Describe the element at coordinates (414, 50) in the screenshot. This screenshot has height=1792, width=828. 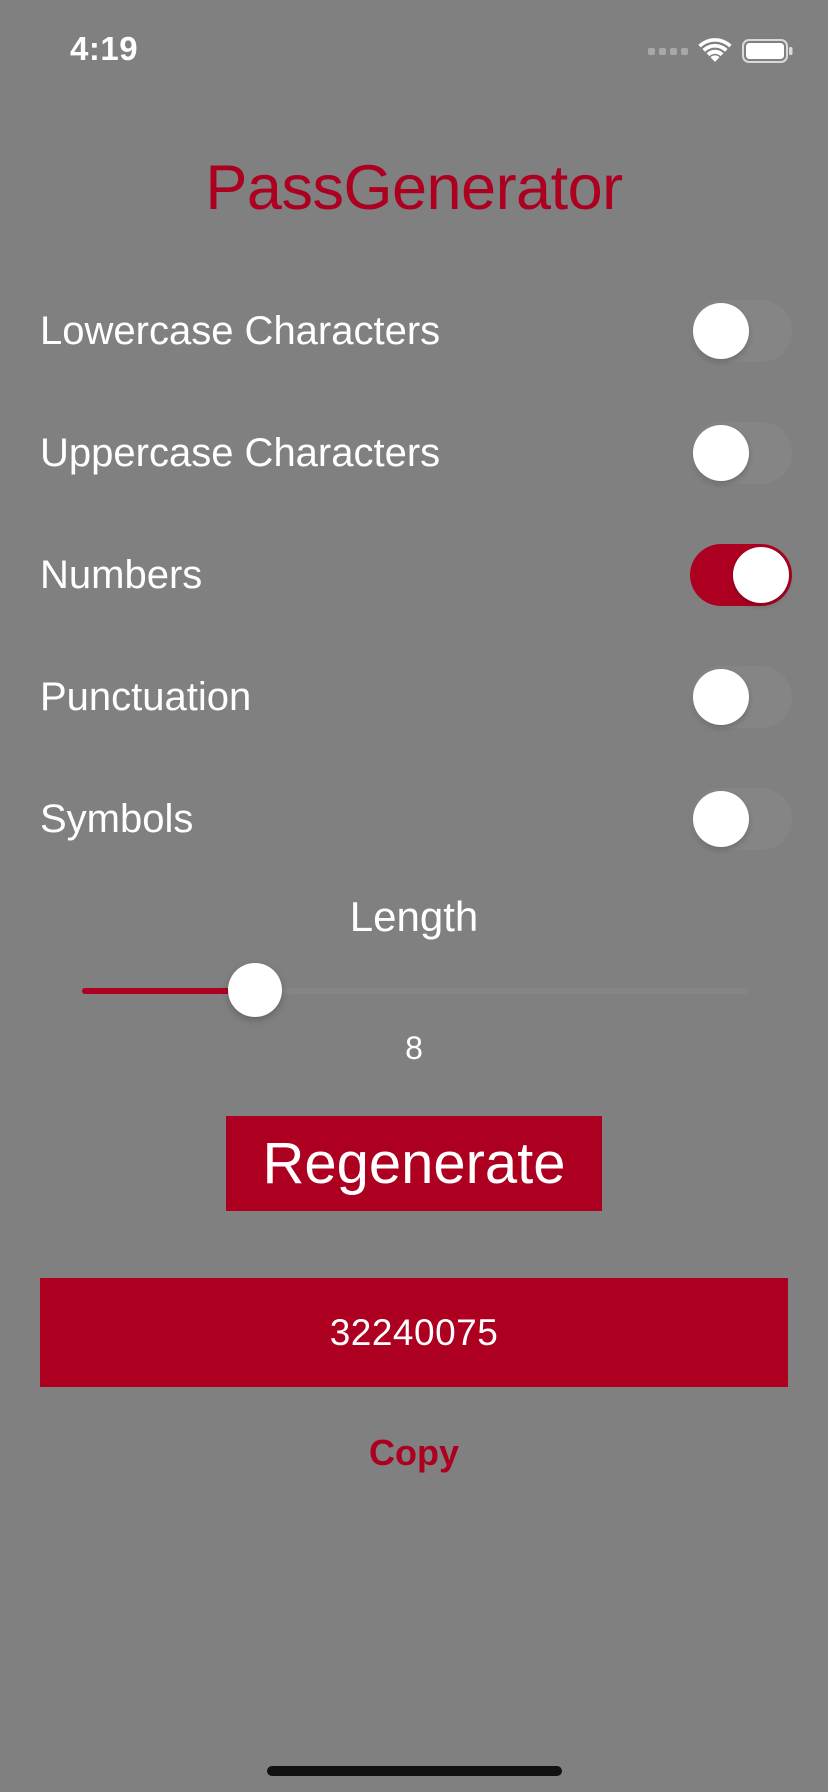
I see `status-bar: 4:19` at that location.